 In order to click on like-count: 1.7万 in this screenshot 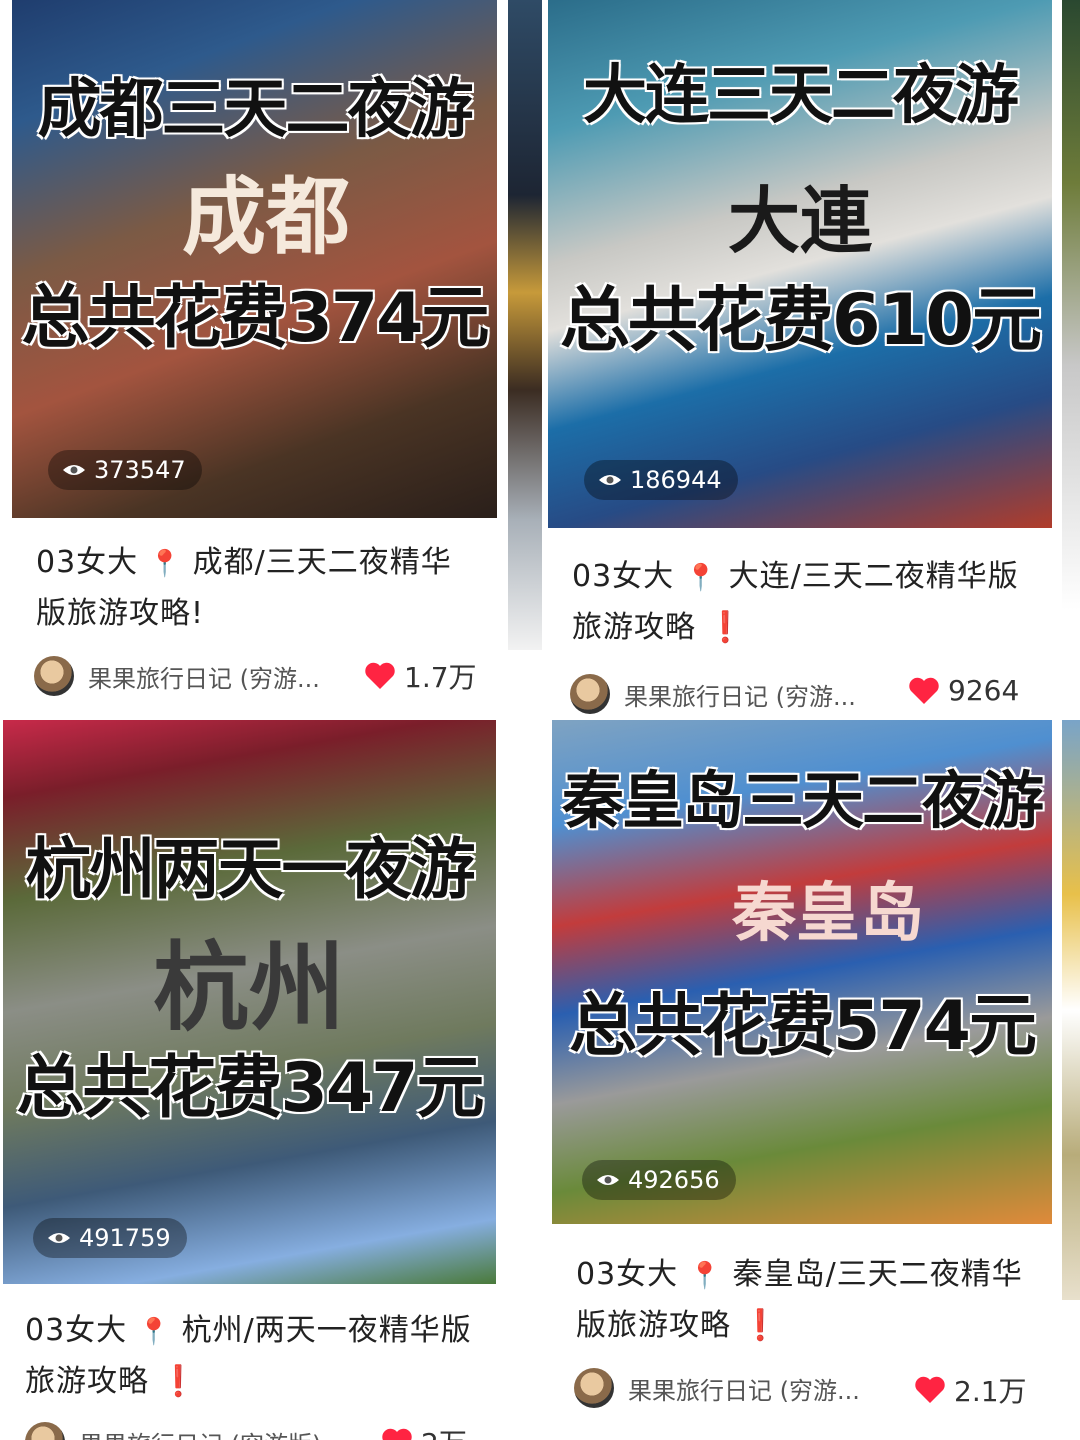, I will do `click(440, 677)`.